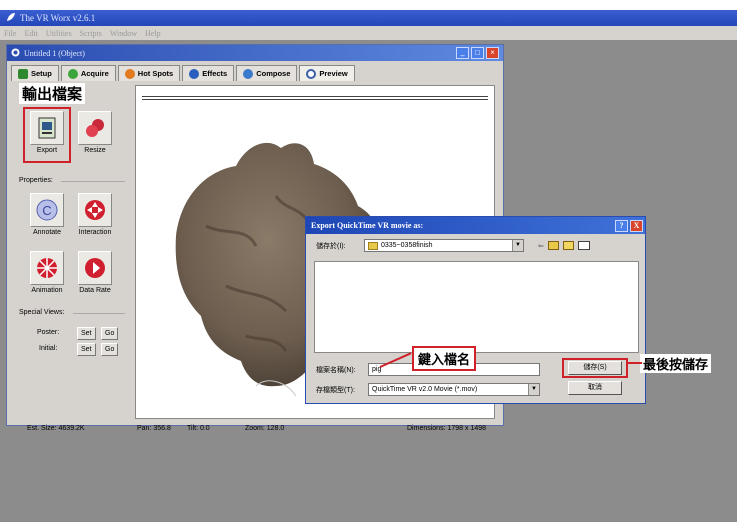 This screenshot has width=737, height=522. What do you see at coordinates (373, 245) in the screenshot?
I see `folder-icon` at bounding box center [373, 245].